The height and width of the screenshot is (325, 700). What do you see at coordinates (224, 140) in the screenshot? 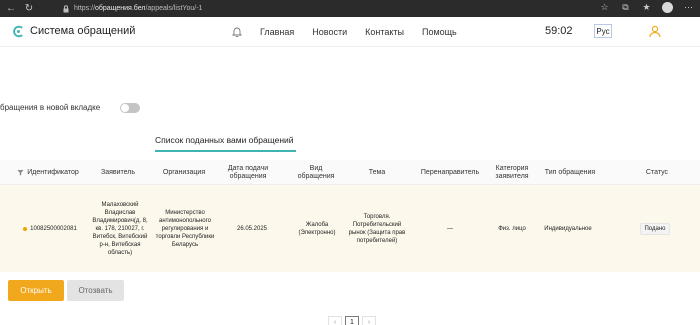
I see `tab-submitted-appeals: Список поданных вами обращений` at bounding box center [224, 140].